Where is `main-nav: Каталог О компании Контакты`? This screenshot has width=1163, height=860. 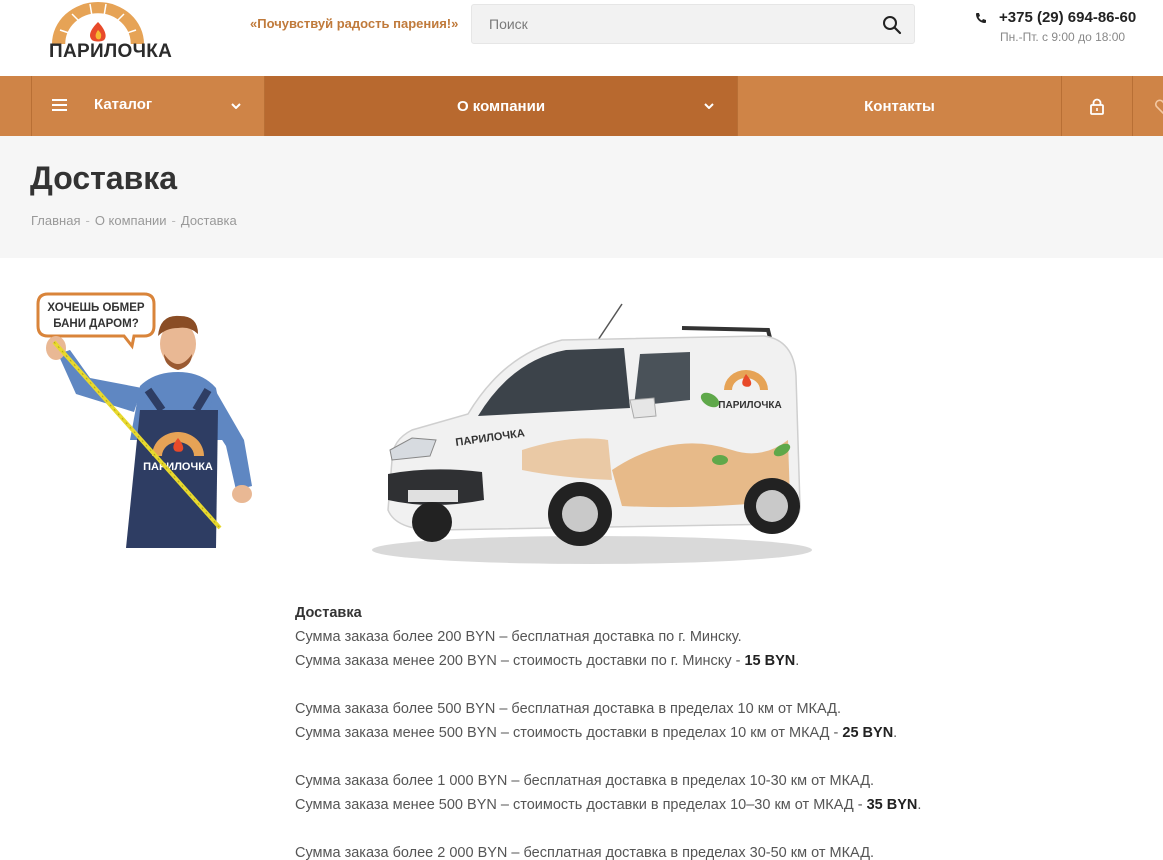
main-nav: Каталог О компании Контакты is located at coordinates (581, 106).